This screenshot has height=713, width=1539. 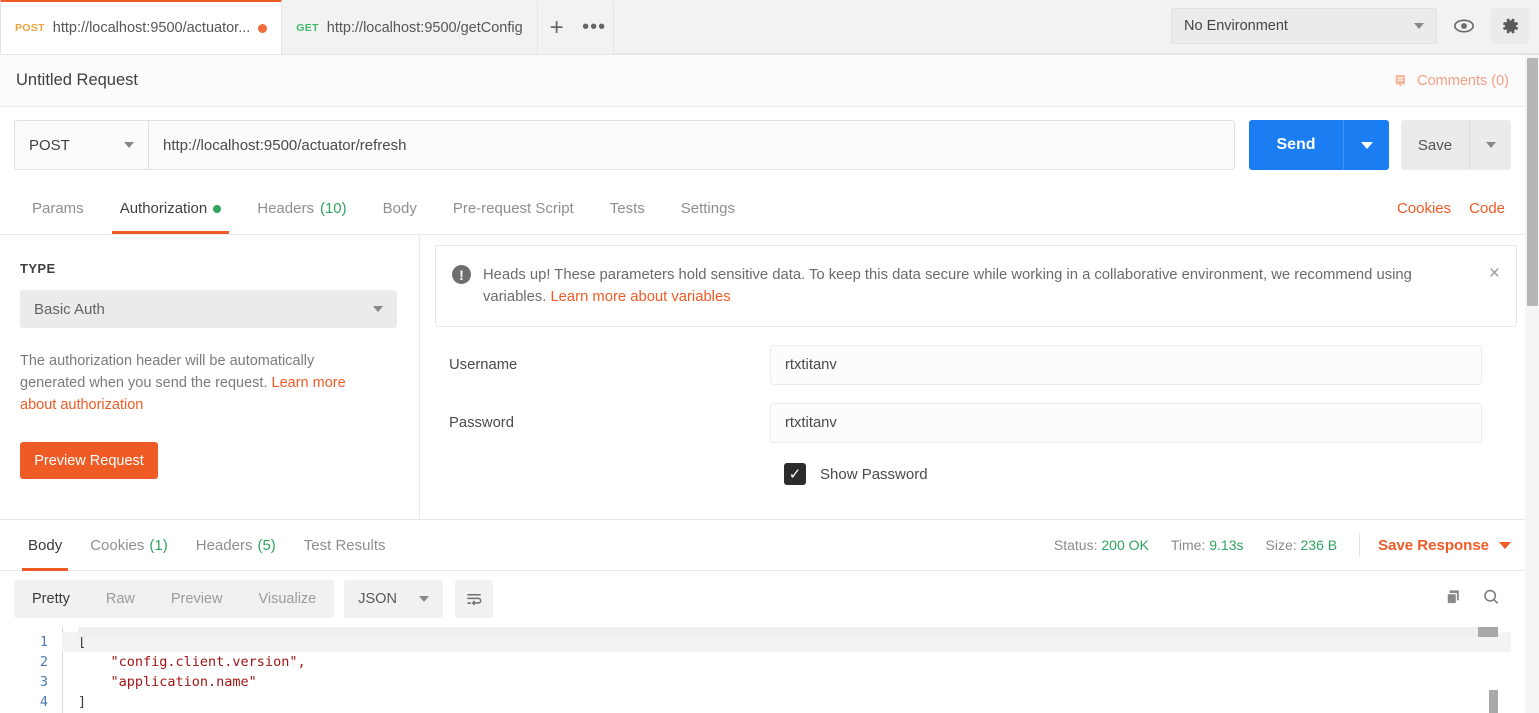 What do you see at coordinates (377, 599) in the screenshot?
I see `response-format-value: JSON` at bounding box center [377, 599].